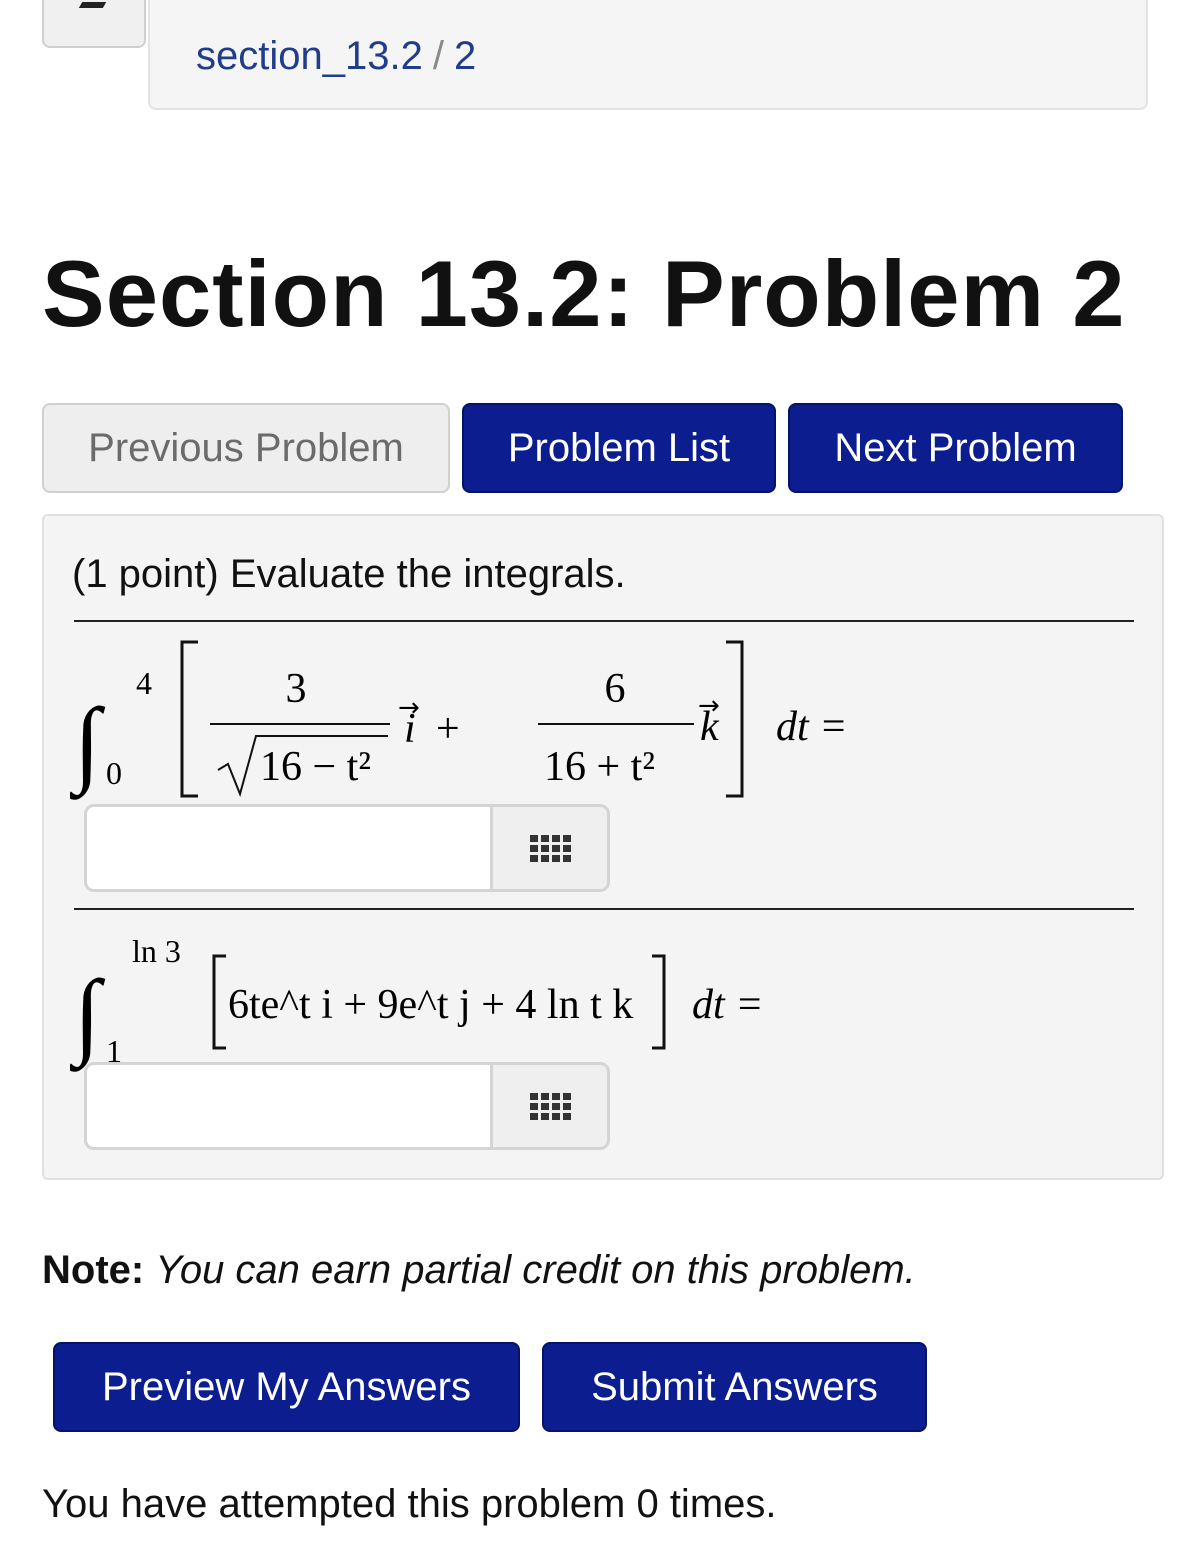 This screenshot has height=1546, width=1187. What do you see at coordinates (275, 4) in the screenshot?
I see `breadcrumb-link-webwork: webwork` at bounding box center [275, 4].